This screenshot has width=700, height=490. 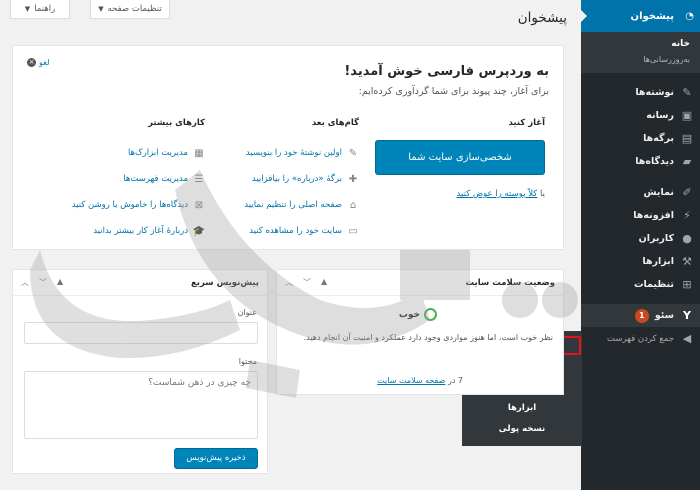 I want to click on sidebar-item-label: نمایش, so click(x=659, y=192).